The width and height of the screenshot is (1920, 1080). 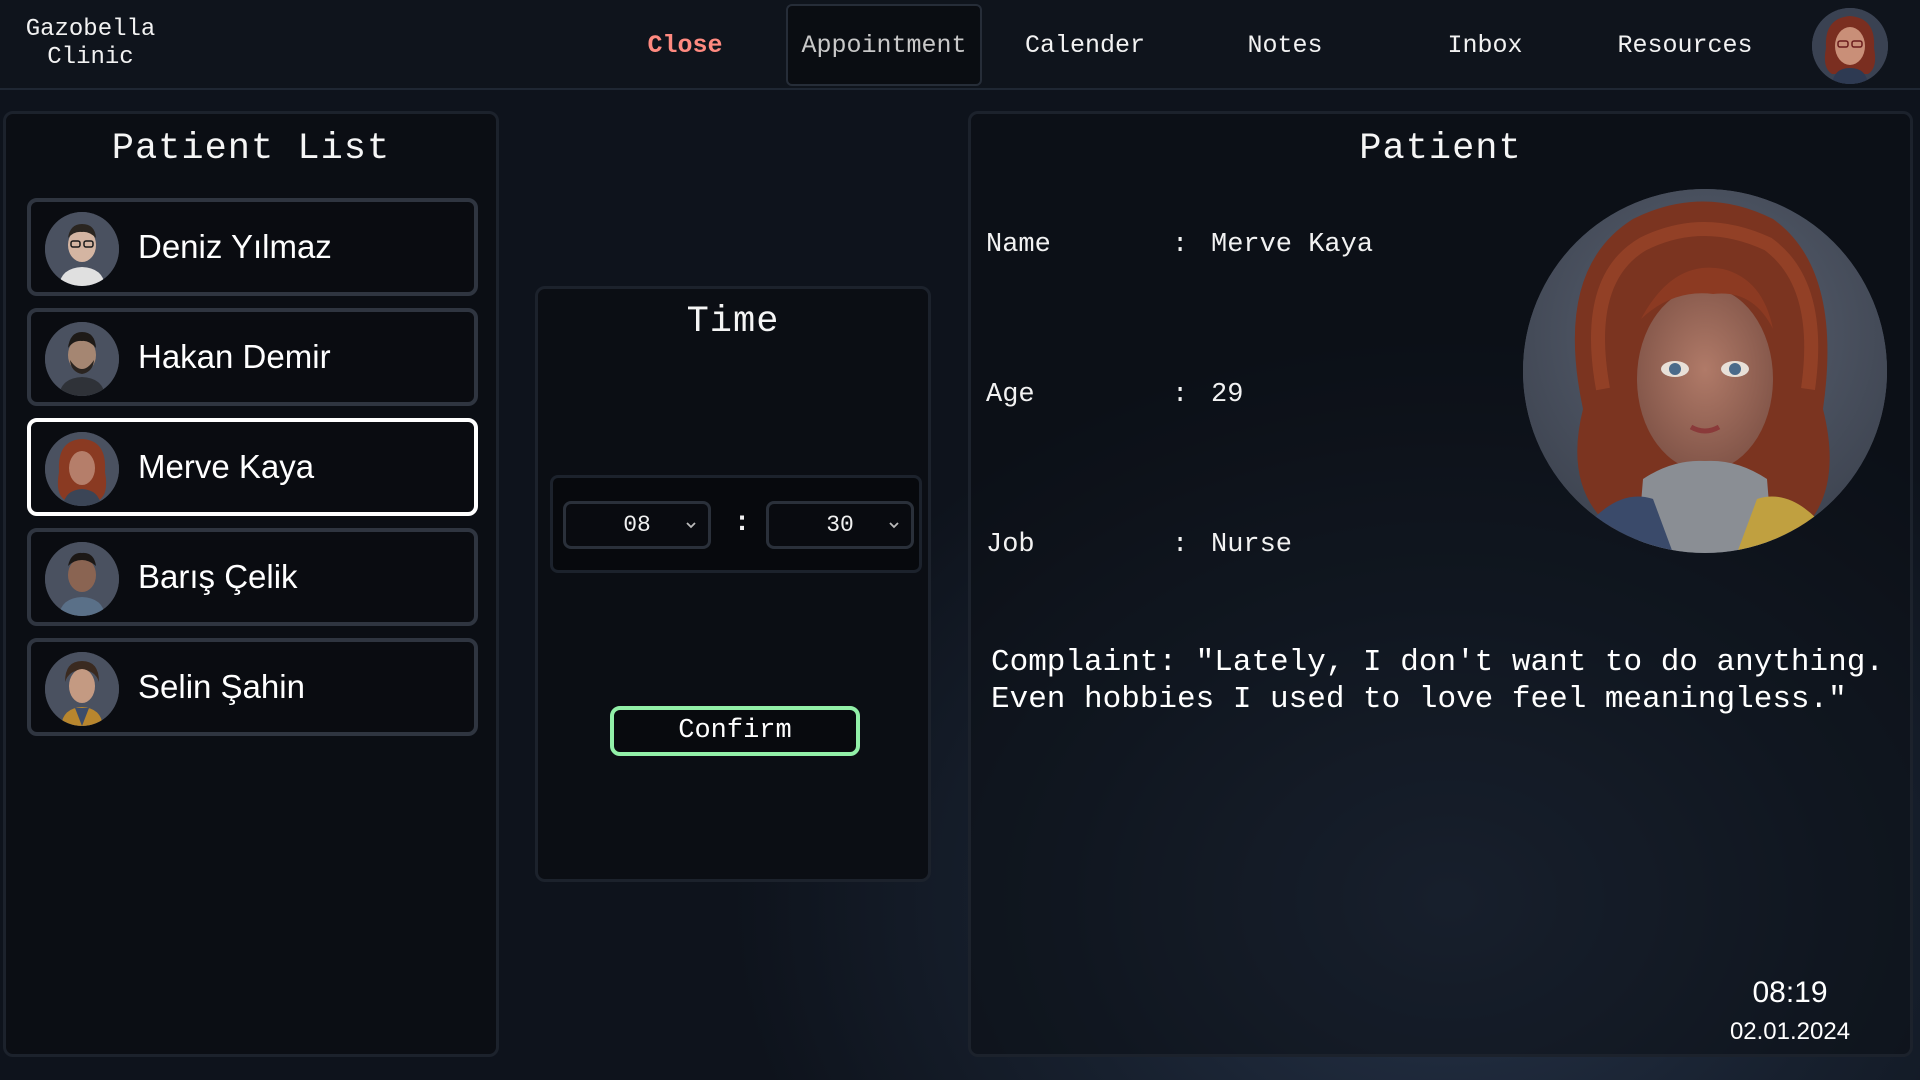 I want to click on patient-name: Barış Çelik, so click(x=218, y=576).